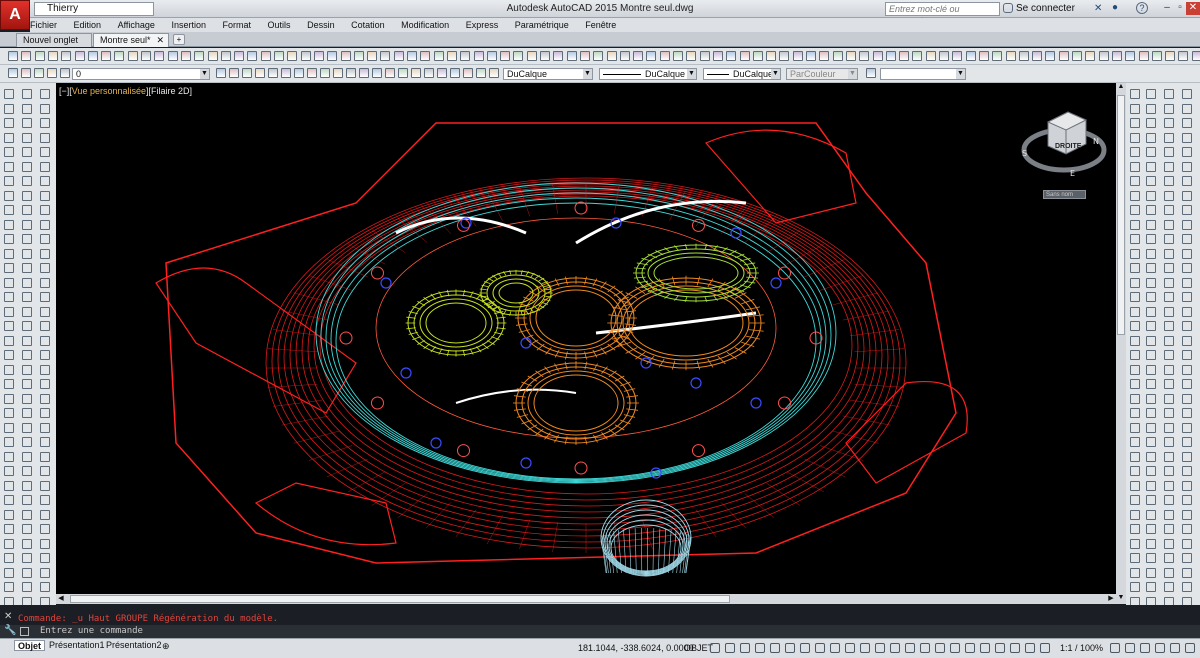 The image size is (1200, 658). What do you see at coordinates (77, 645) in the screenshot?
I see `tab-layout1: Présentation1` at bounding box center [77, 645].